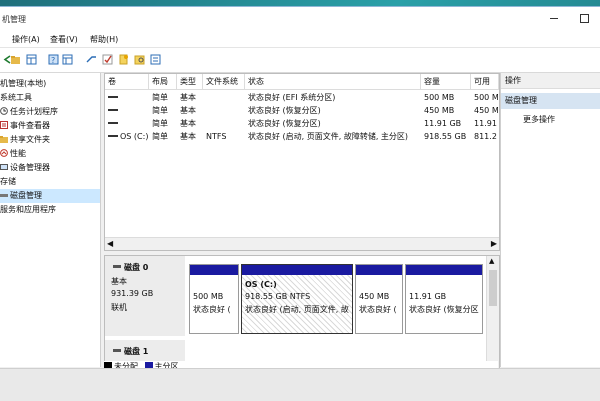  What do you see at coordinates (216, 136) in the screenshot?
I see `cell-filesystem: NTFS` at bounding box center [216, 136].